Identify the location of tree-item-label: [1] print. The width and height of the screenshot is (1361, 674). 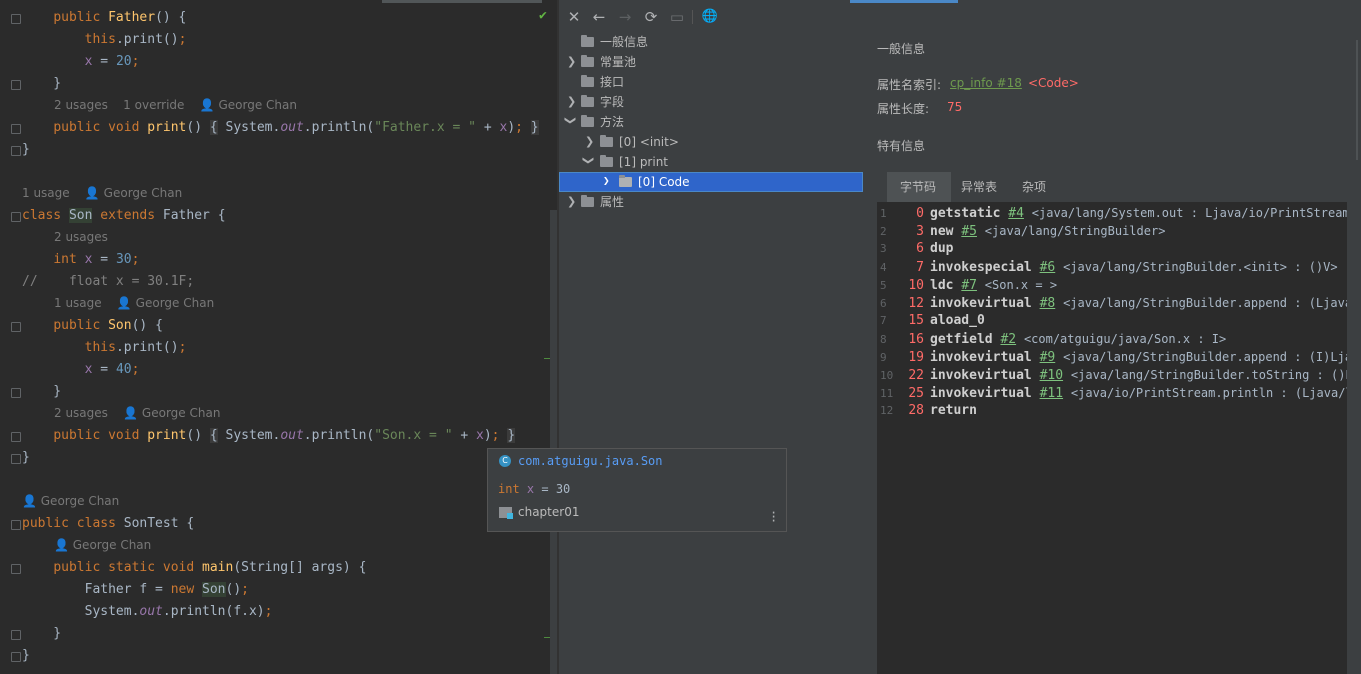
(644, 162).